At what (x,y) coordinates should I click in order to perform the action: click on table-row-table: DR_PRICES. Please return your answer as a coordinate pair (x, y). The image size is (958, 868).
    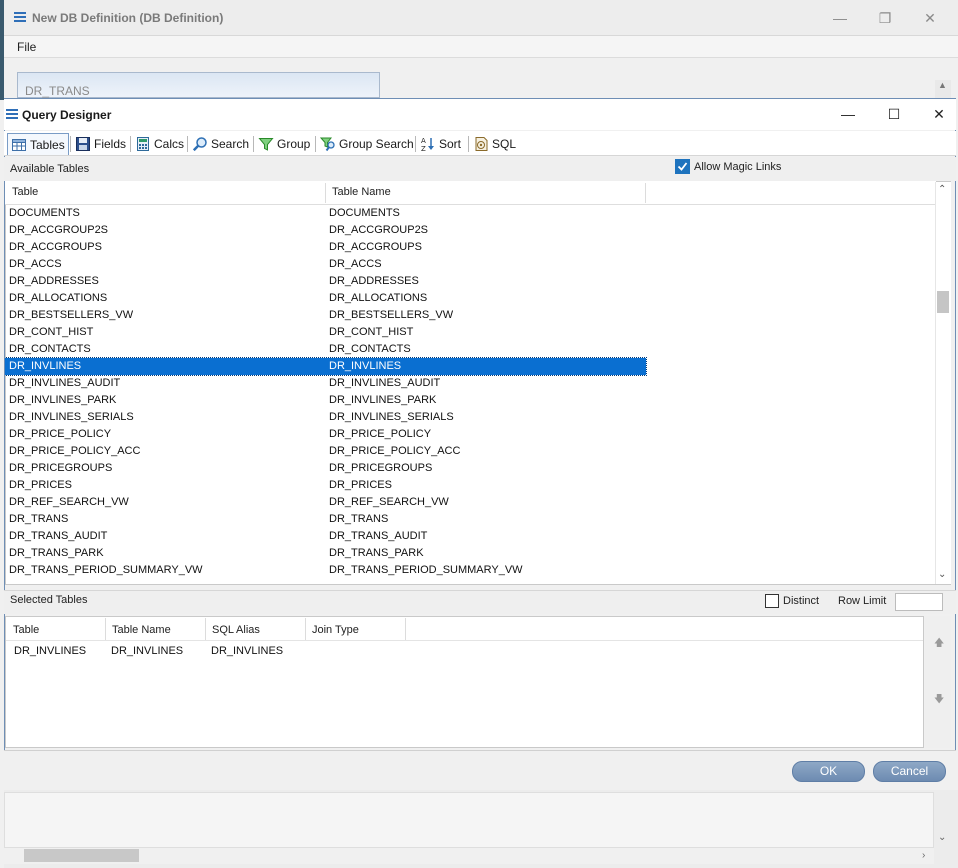
    Looking at the image, I should click on (40, 485).